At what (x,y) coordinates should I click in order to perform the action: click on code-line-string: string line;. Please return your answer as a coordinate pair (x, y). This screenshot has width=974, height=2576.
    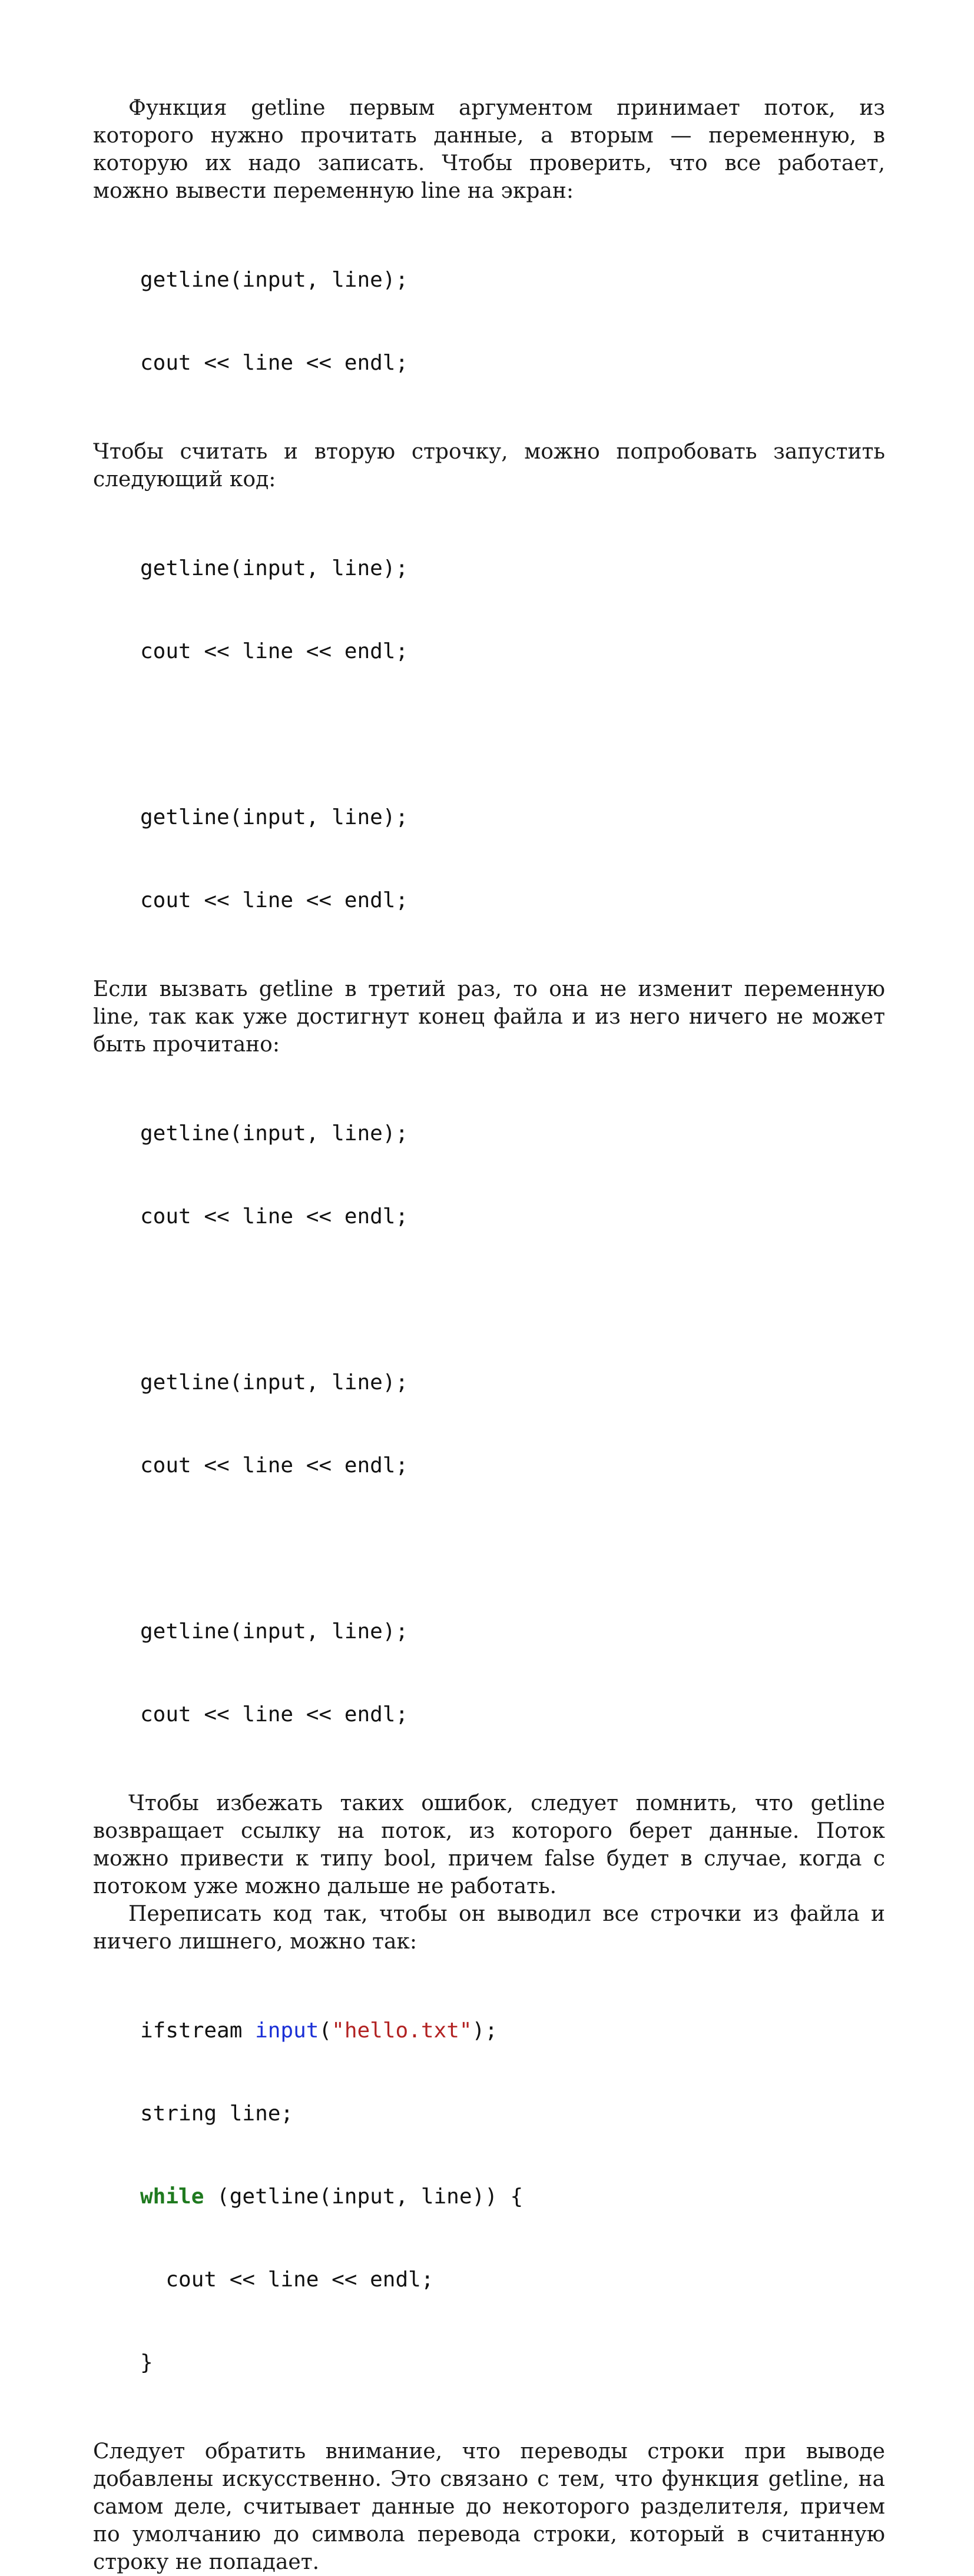
    Looking at the image, I should click on (217, 2114).